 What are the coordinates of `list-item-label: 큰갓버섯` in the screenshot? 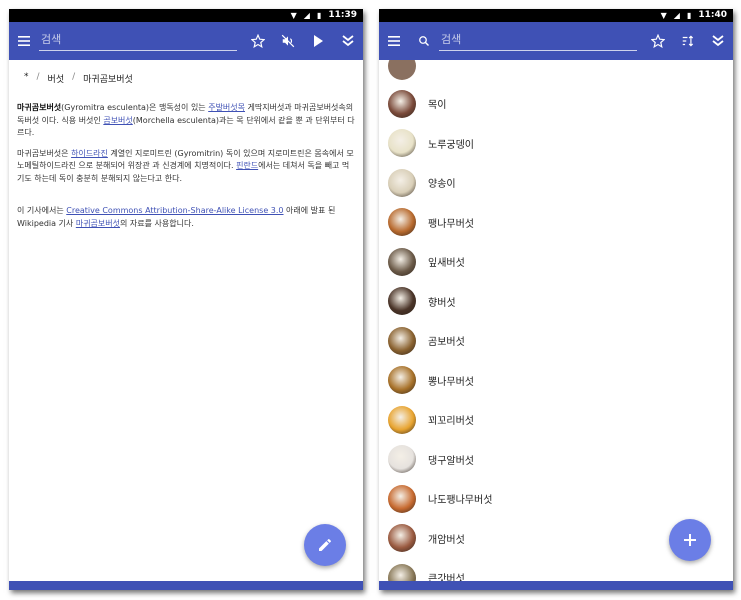 It's located at (446, 577).